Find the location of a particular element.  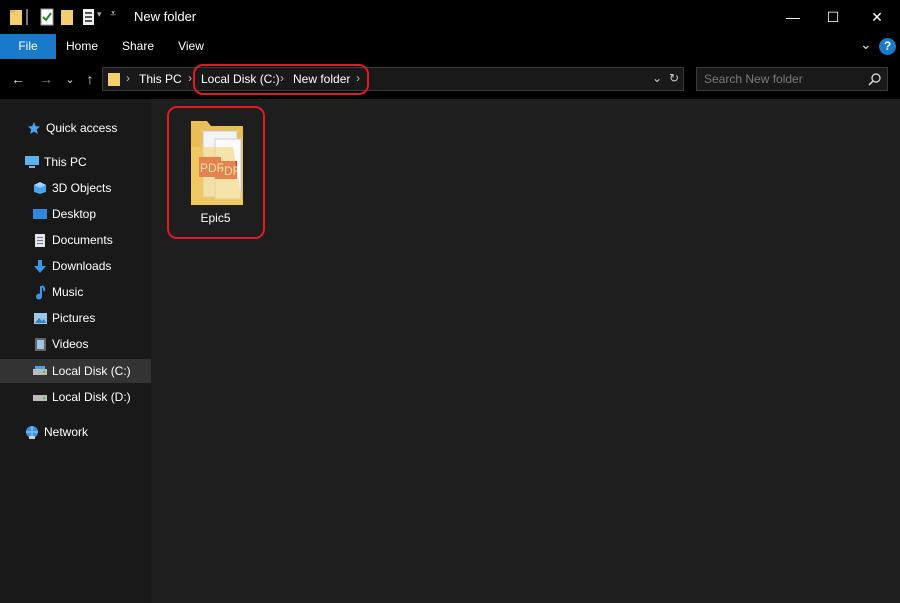

pictures-icon is located at coordinates (40, 318).